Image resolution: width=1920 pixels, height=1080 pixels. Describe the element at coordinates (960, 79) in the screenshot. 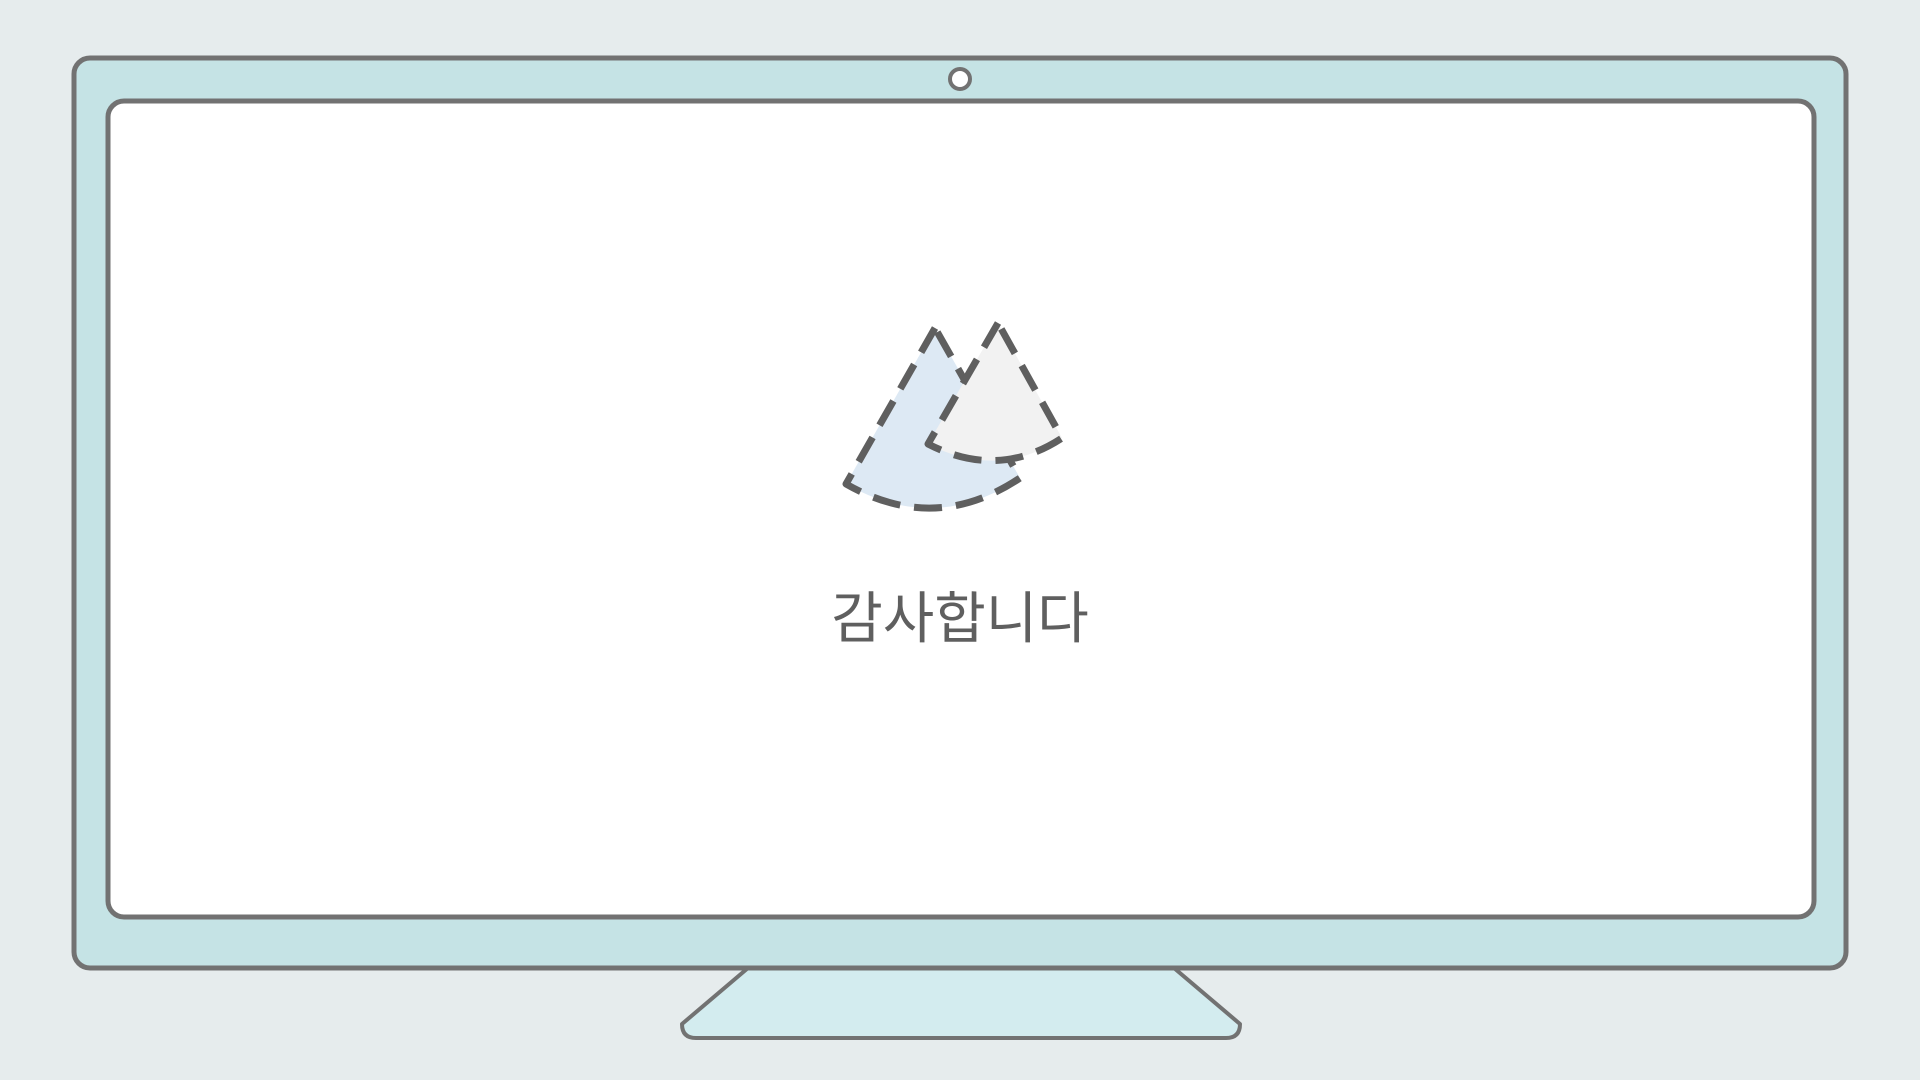

I see `webcam-icon` at that location.